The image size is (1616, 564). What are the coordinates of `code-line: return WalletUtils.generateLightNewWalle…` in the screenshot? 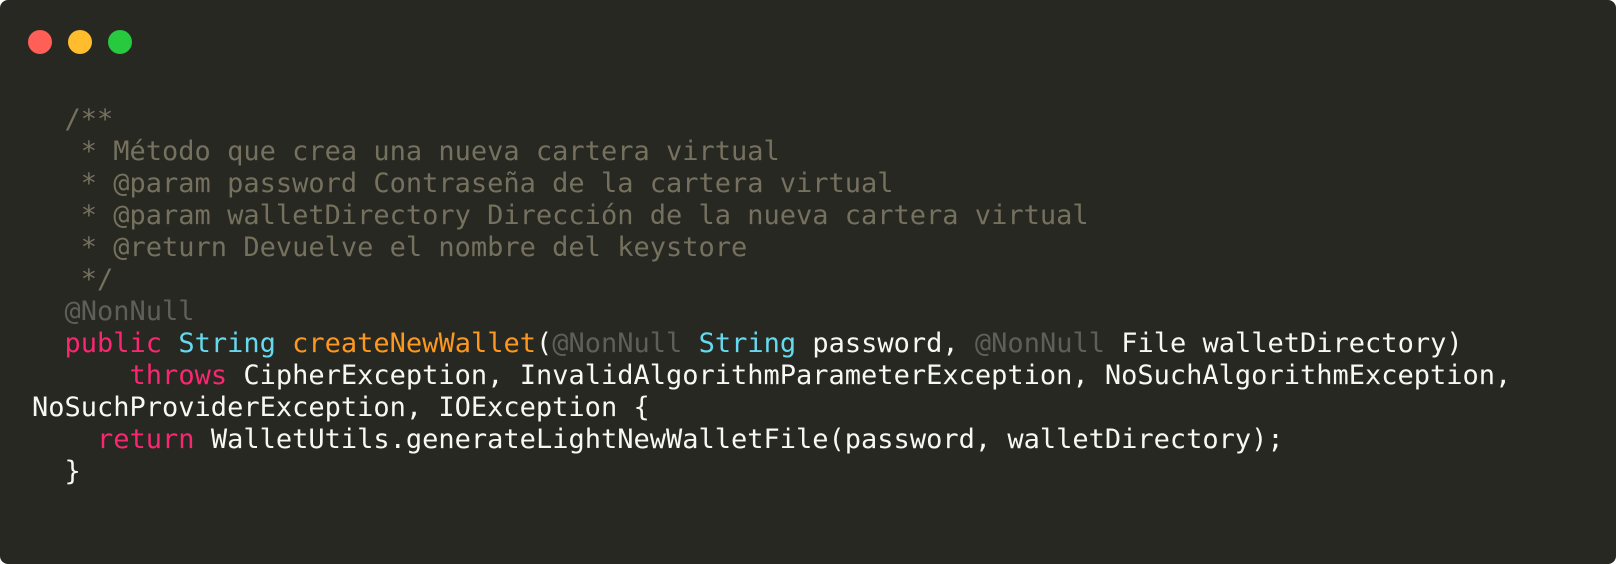 It's located at (771, 440).